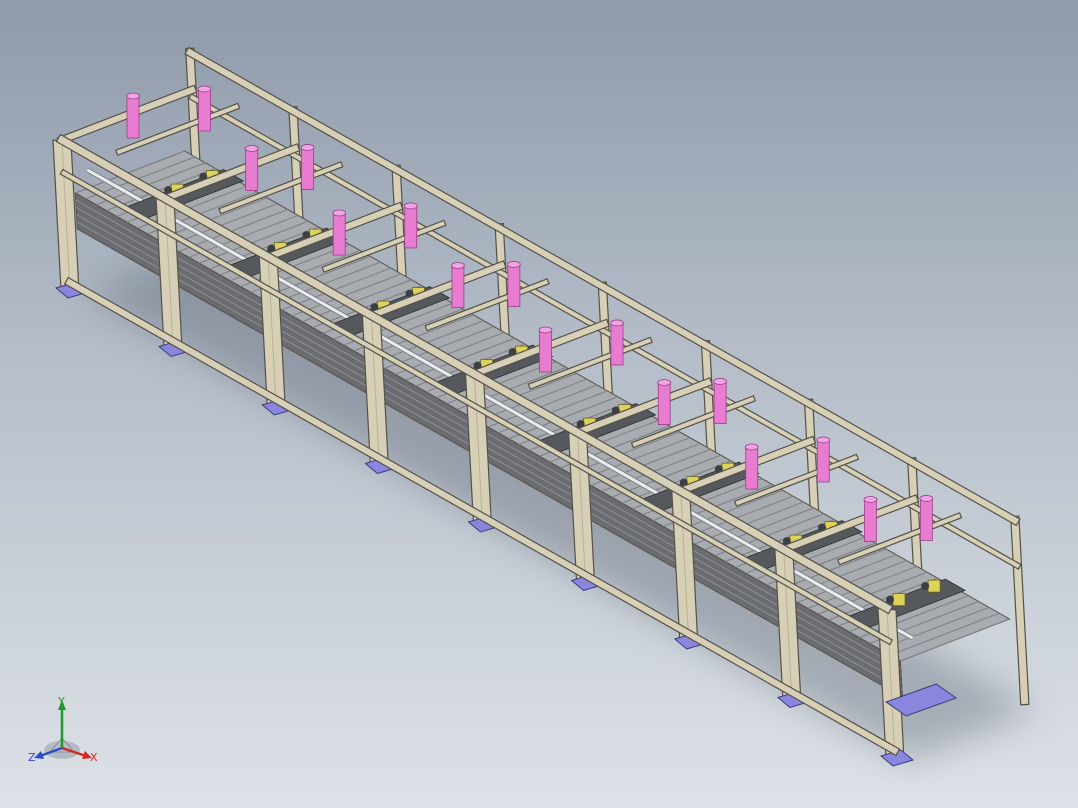  I want to click on z-axis-label: Z, so click(32, 757).